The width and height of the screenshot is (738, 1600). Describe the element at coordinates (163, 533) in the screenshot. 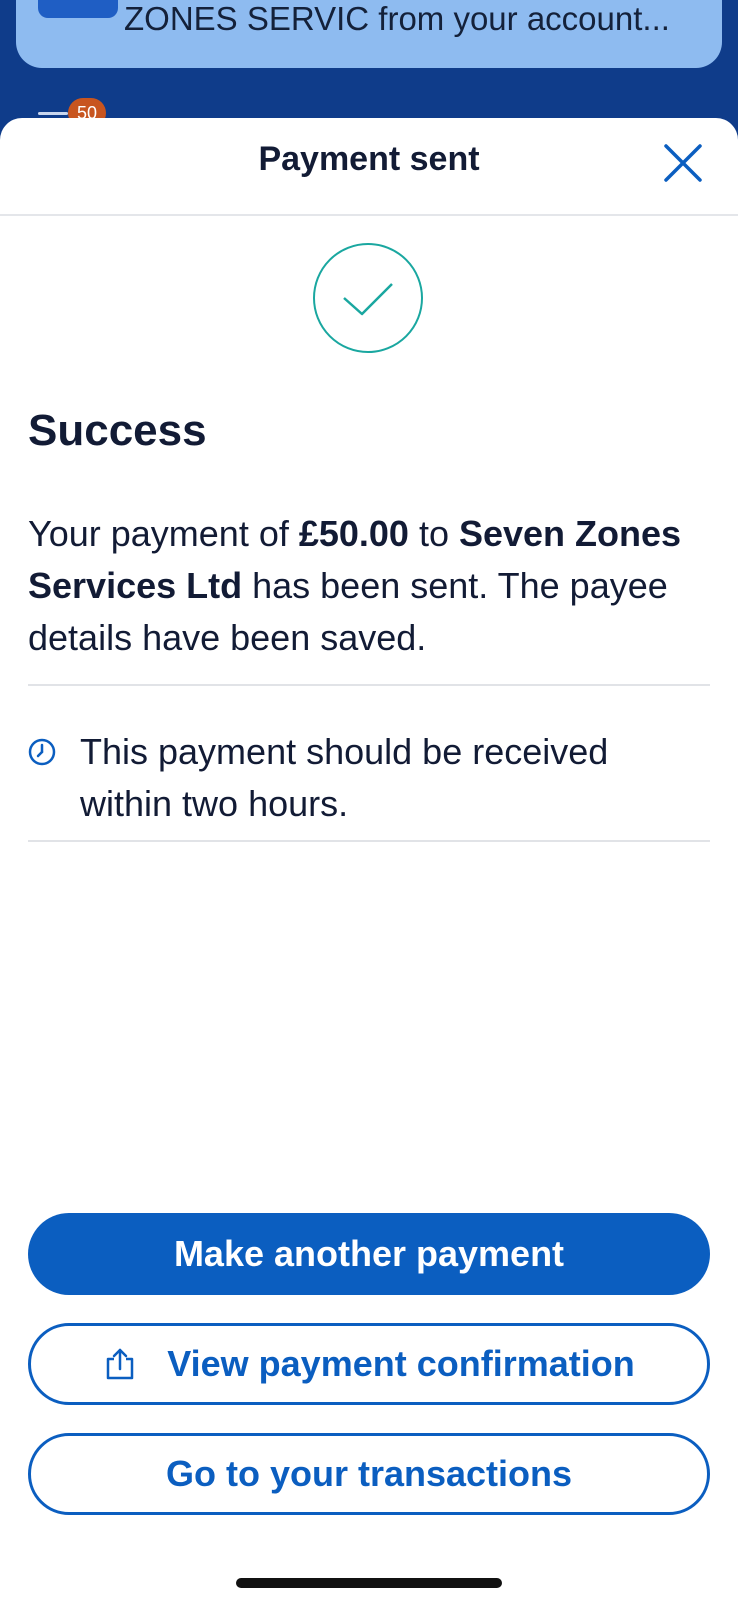

I see `message-prefix: Your payment of` at that location.